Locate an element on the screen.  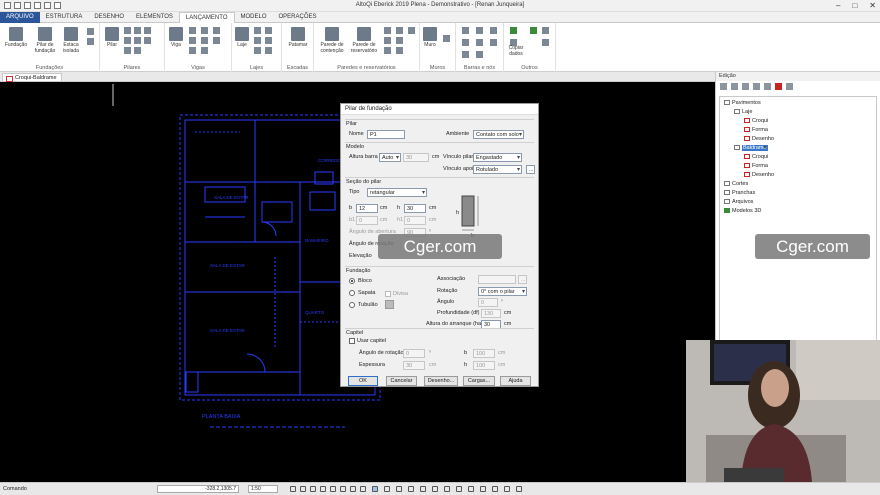
nome-input: P1 is located at coordinates (386, 134).